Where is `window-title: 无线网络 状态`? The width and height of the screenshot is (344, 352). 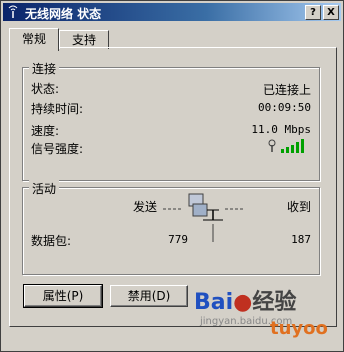
window-title: 无线网络 状态 is located at coordinates (63, 14).